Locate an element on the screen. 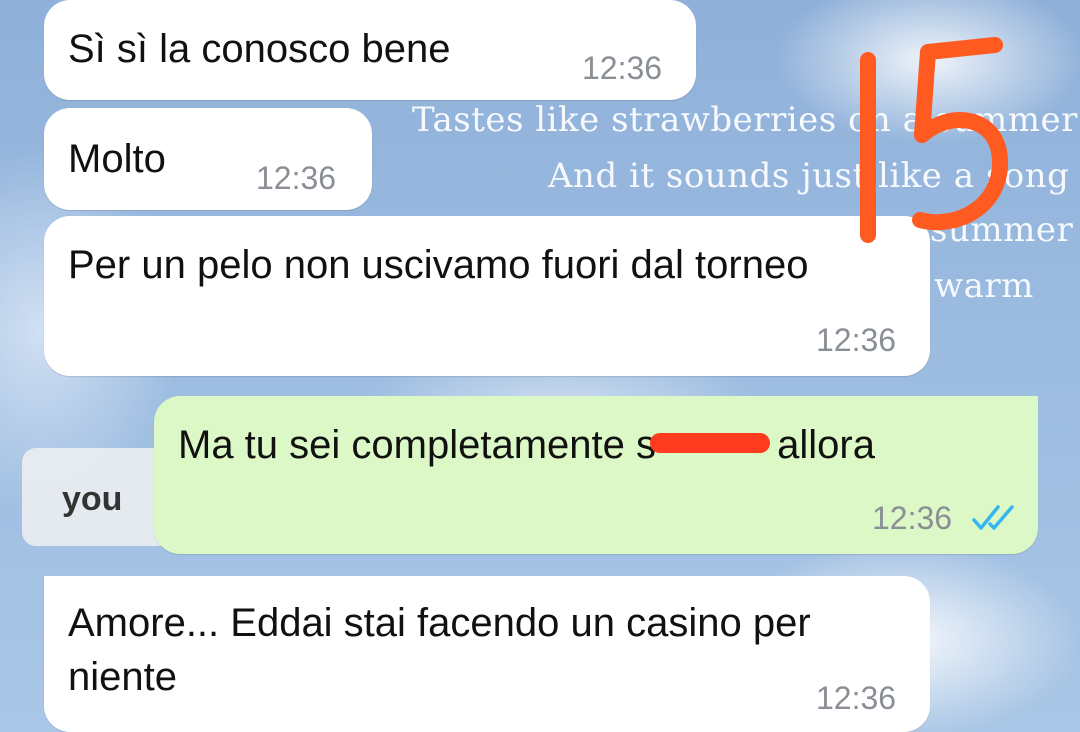 This screenshot has height=732, width=1080. message-text: Ma tu sei completamente s allora is located at coordinates (596, 445).